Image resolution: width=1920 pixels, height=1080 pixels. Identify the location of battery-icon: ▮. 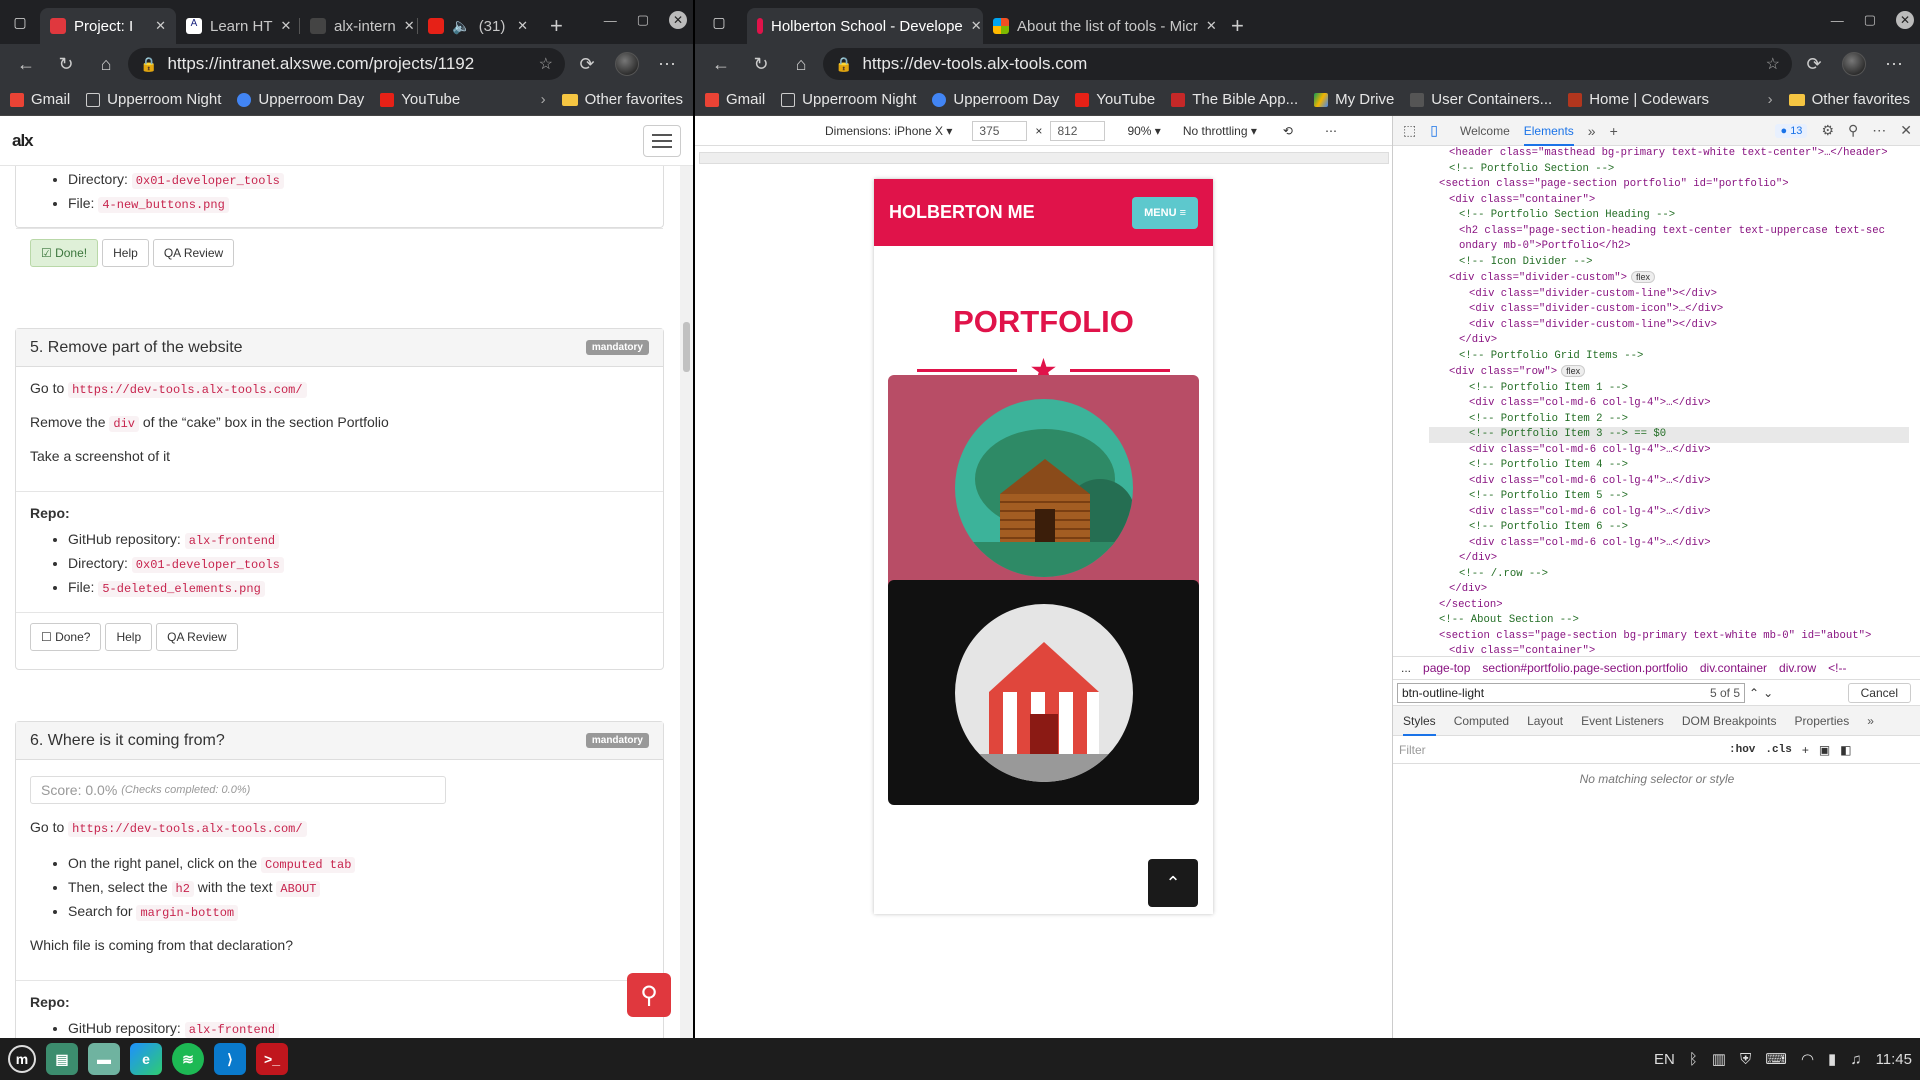
(1832, 1059).